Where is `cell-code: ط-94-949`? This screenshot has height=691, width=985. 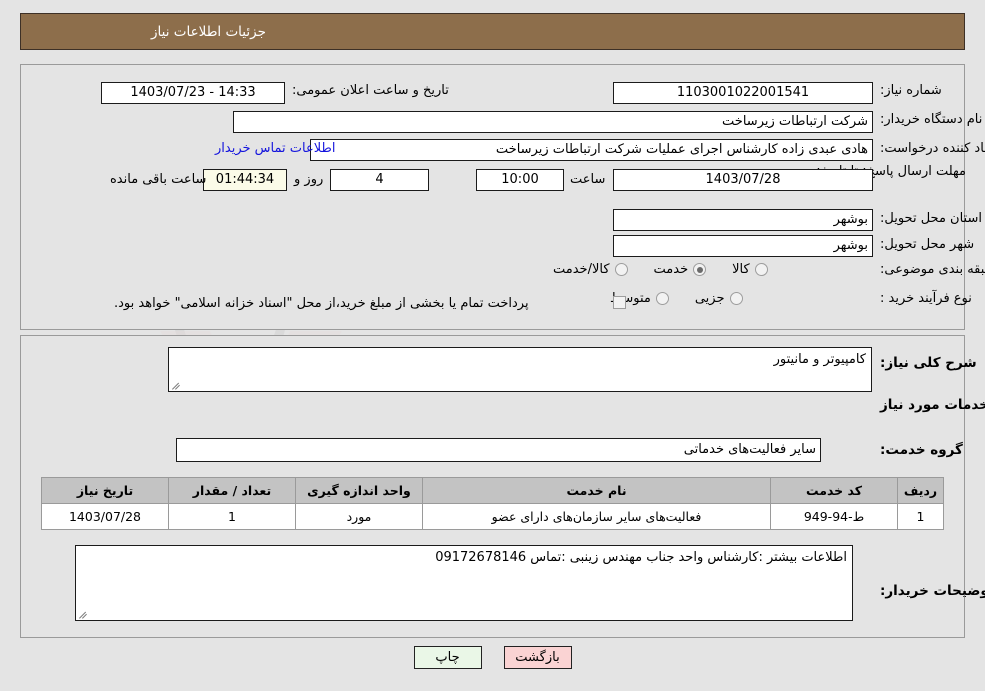 cell-code: ط-94-949 is located at coordinates (834, 516).